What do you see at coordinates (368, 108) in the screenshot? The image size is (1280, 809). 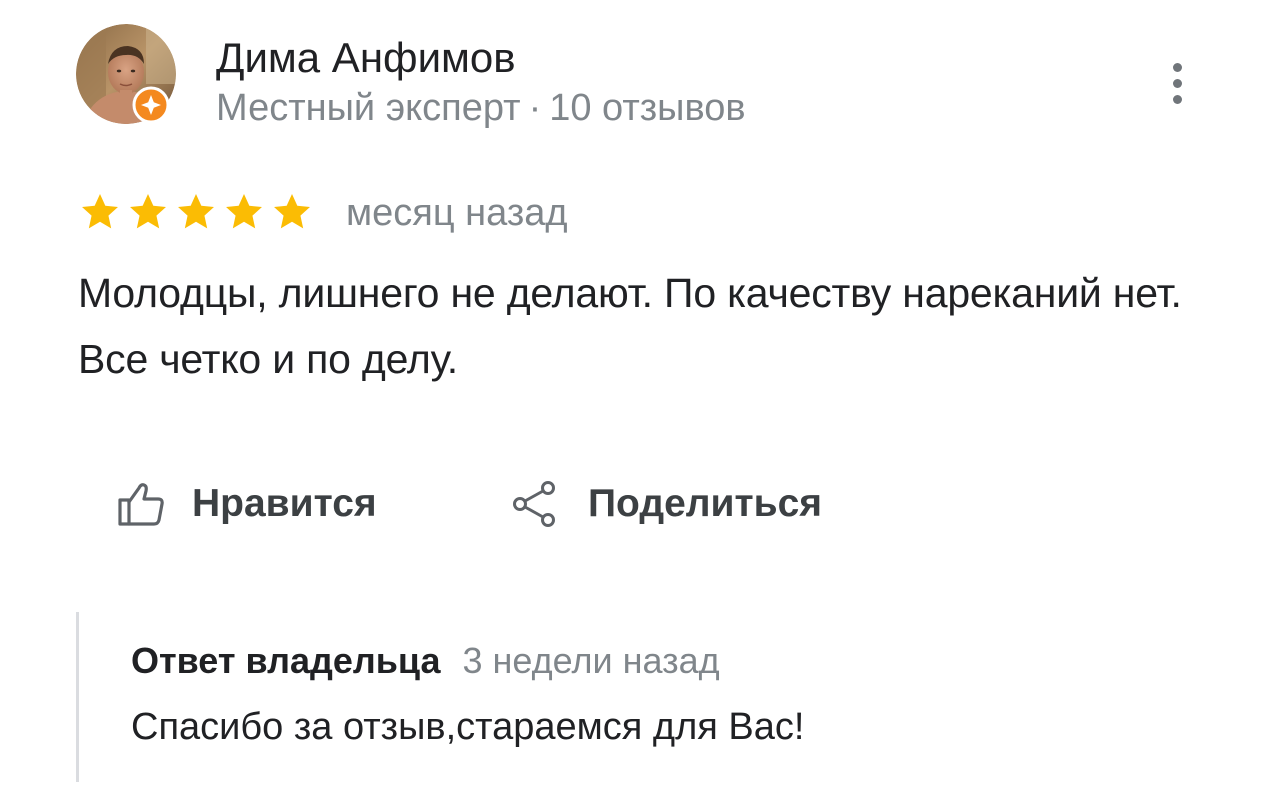 I see `author-role: Местный эксперт` at bounding box center [368, 108].